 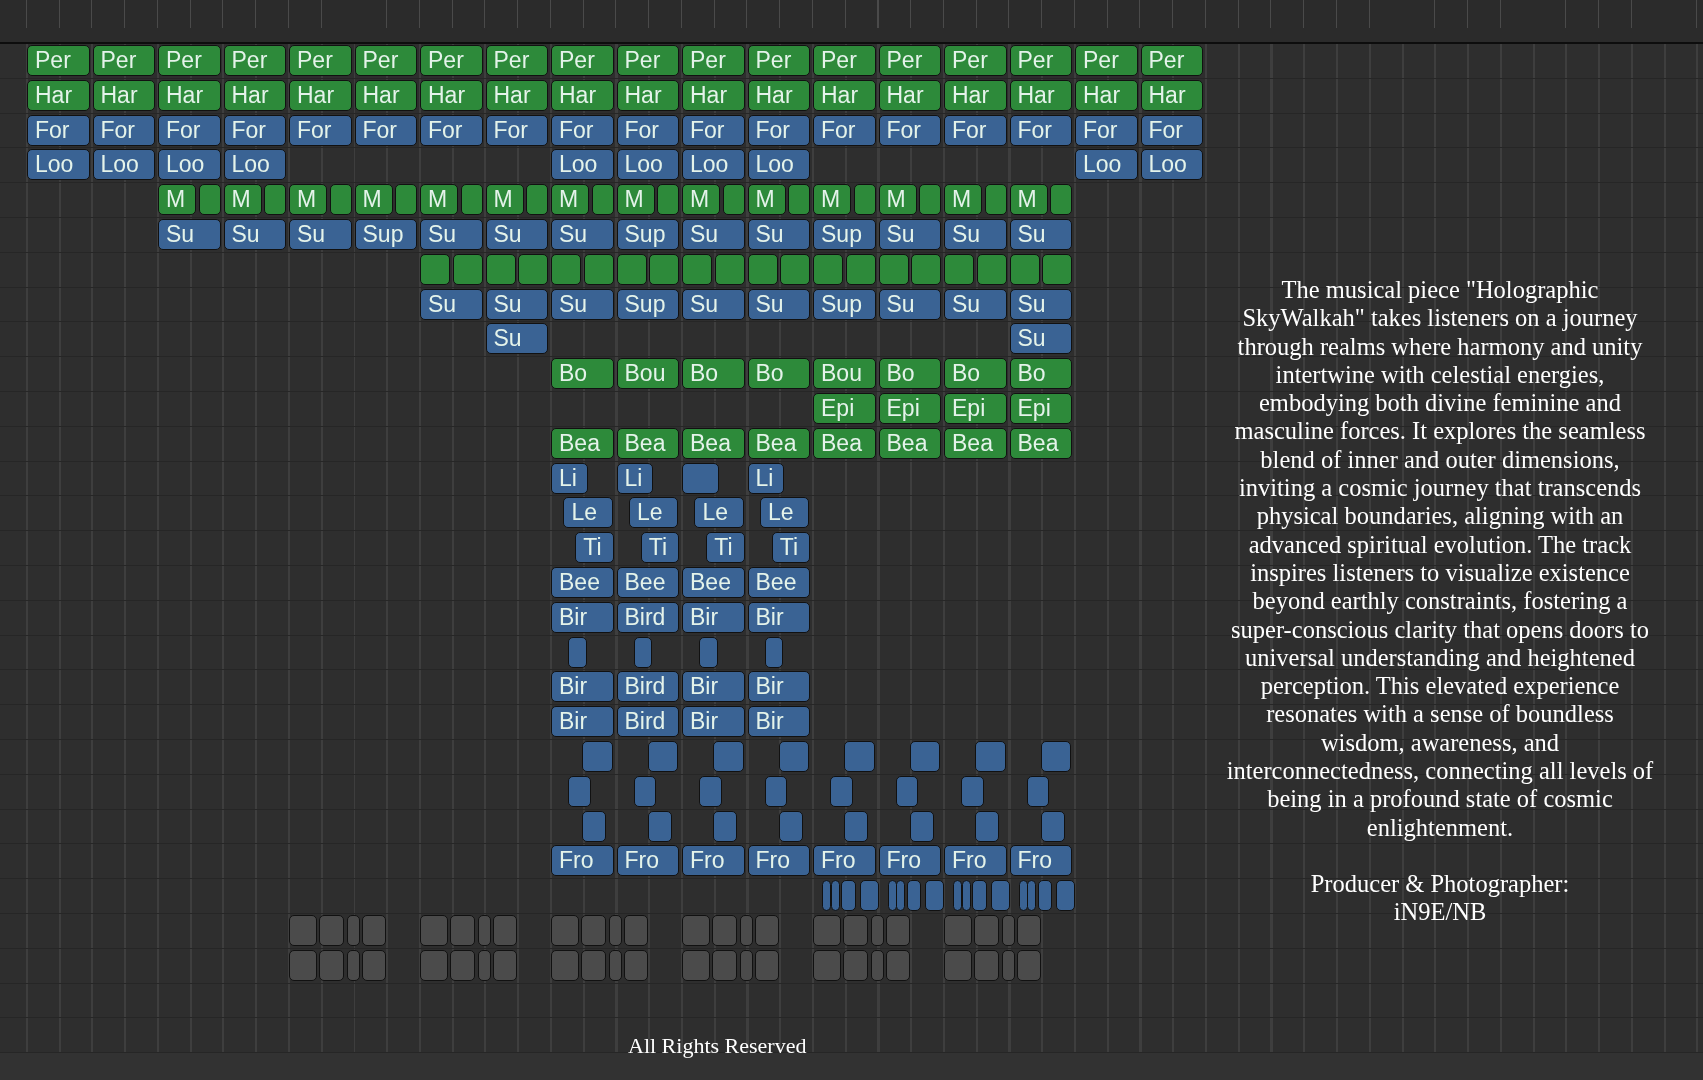 What do you see at coordinates (784, 513) in the screenshot?
I see `track-region: Le` at bounding box center [784, 513].